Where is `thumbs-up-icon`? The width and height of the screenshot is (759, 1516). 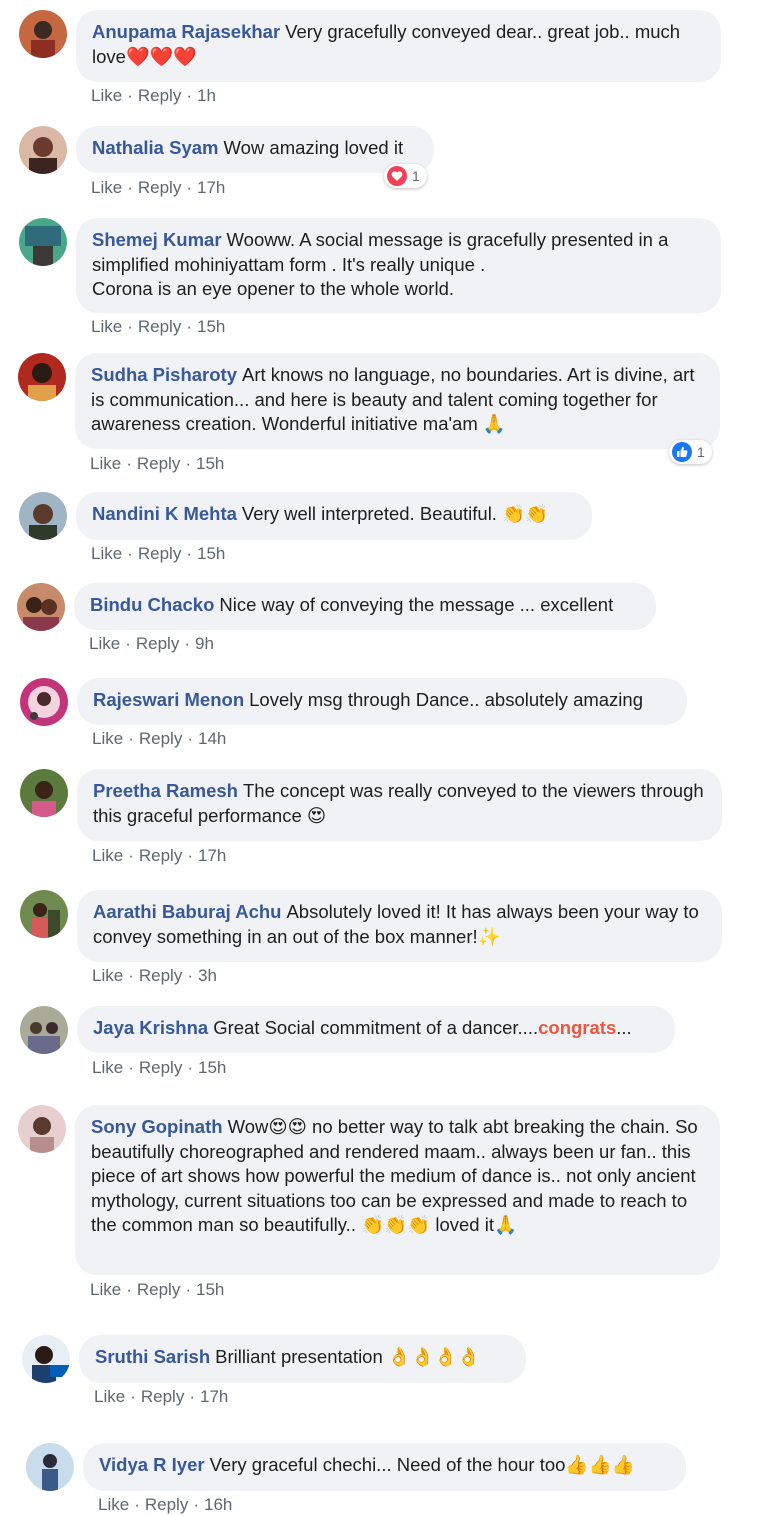
thumbs-up-icon is located at coordinates (682, 452).